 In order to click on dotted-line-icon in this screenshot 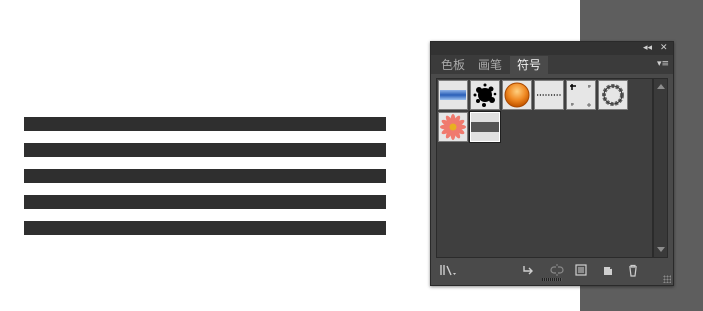, I will do `click(549, 95)`.